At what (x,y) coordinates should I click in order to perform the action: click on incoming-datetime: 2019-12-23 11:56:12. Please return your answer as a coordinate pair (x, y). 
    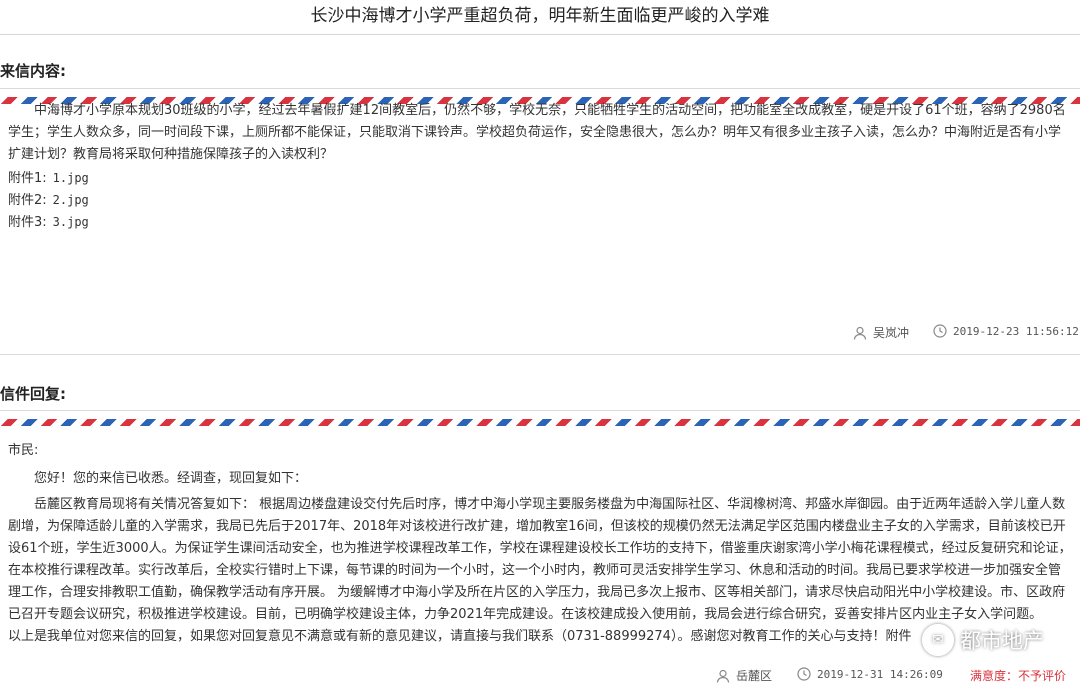
    Looking at the image, I should click on (1006, 331).